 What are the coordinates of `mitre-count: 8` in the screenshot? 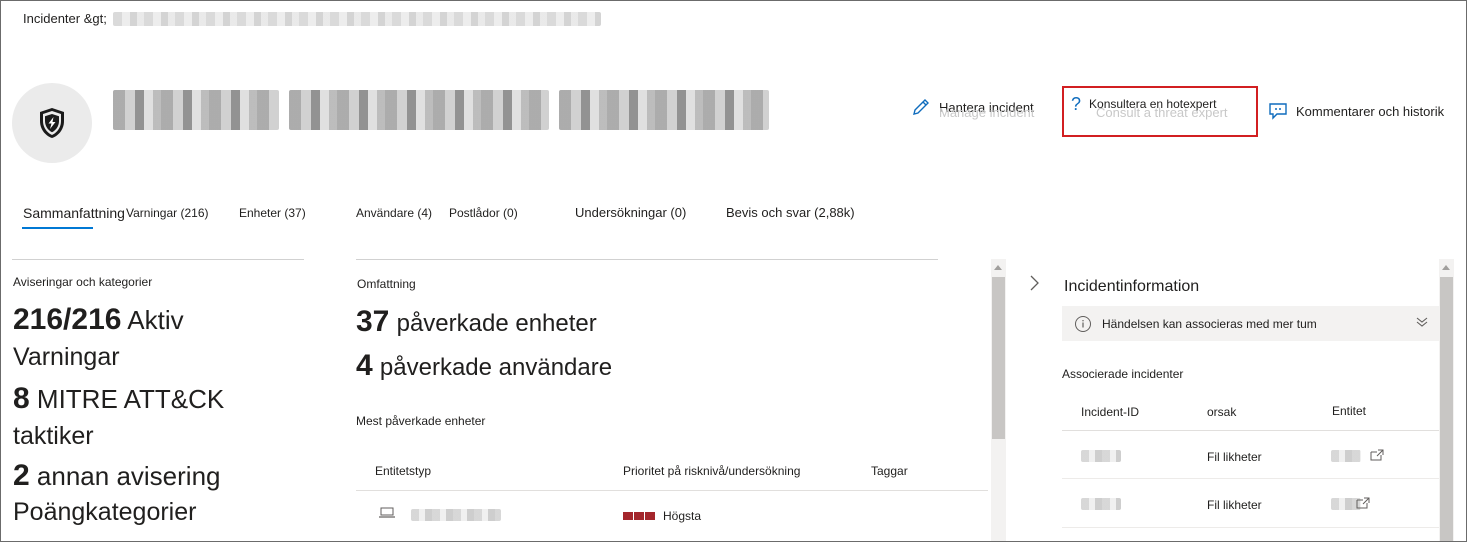 It's located at (21, 398).